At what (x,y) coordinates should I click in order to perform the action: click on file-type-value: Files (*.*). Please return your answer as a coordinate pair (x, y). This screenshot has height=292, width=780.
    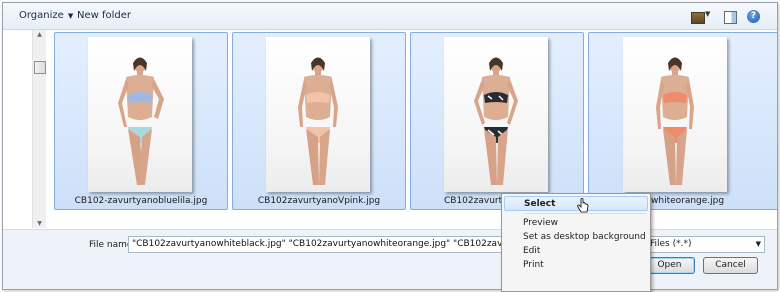
    Looking at the image, I should click on (671, 244).